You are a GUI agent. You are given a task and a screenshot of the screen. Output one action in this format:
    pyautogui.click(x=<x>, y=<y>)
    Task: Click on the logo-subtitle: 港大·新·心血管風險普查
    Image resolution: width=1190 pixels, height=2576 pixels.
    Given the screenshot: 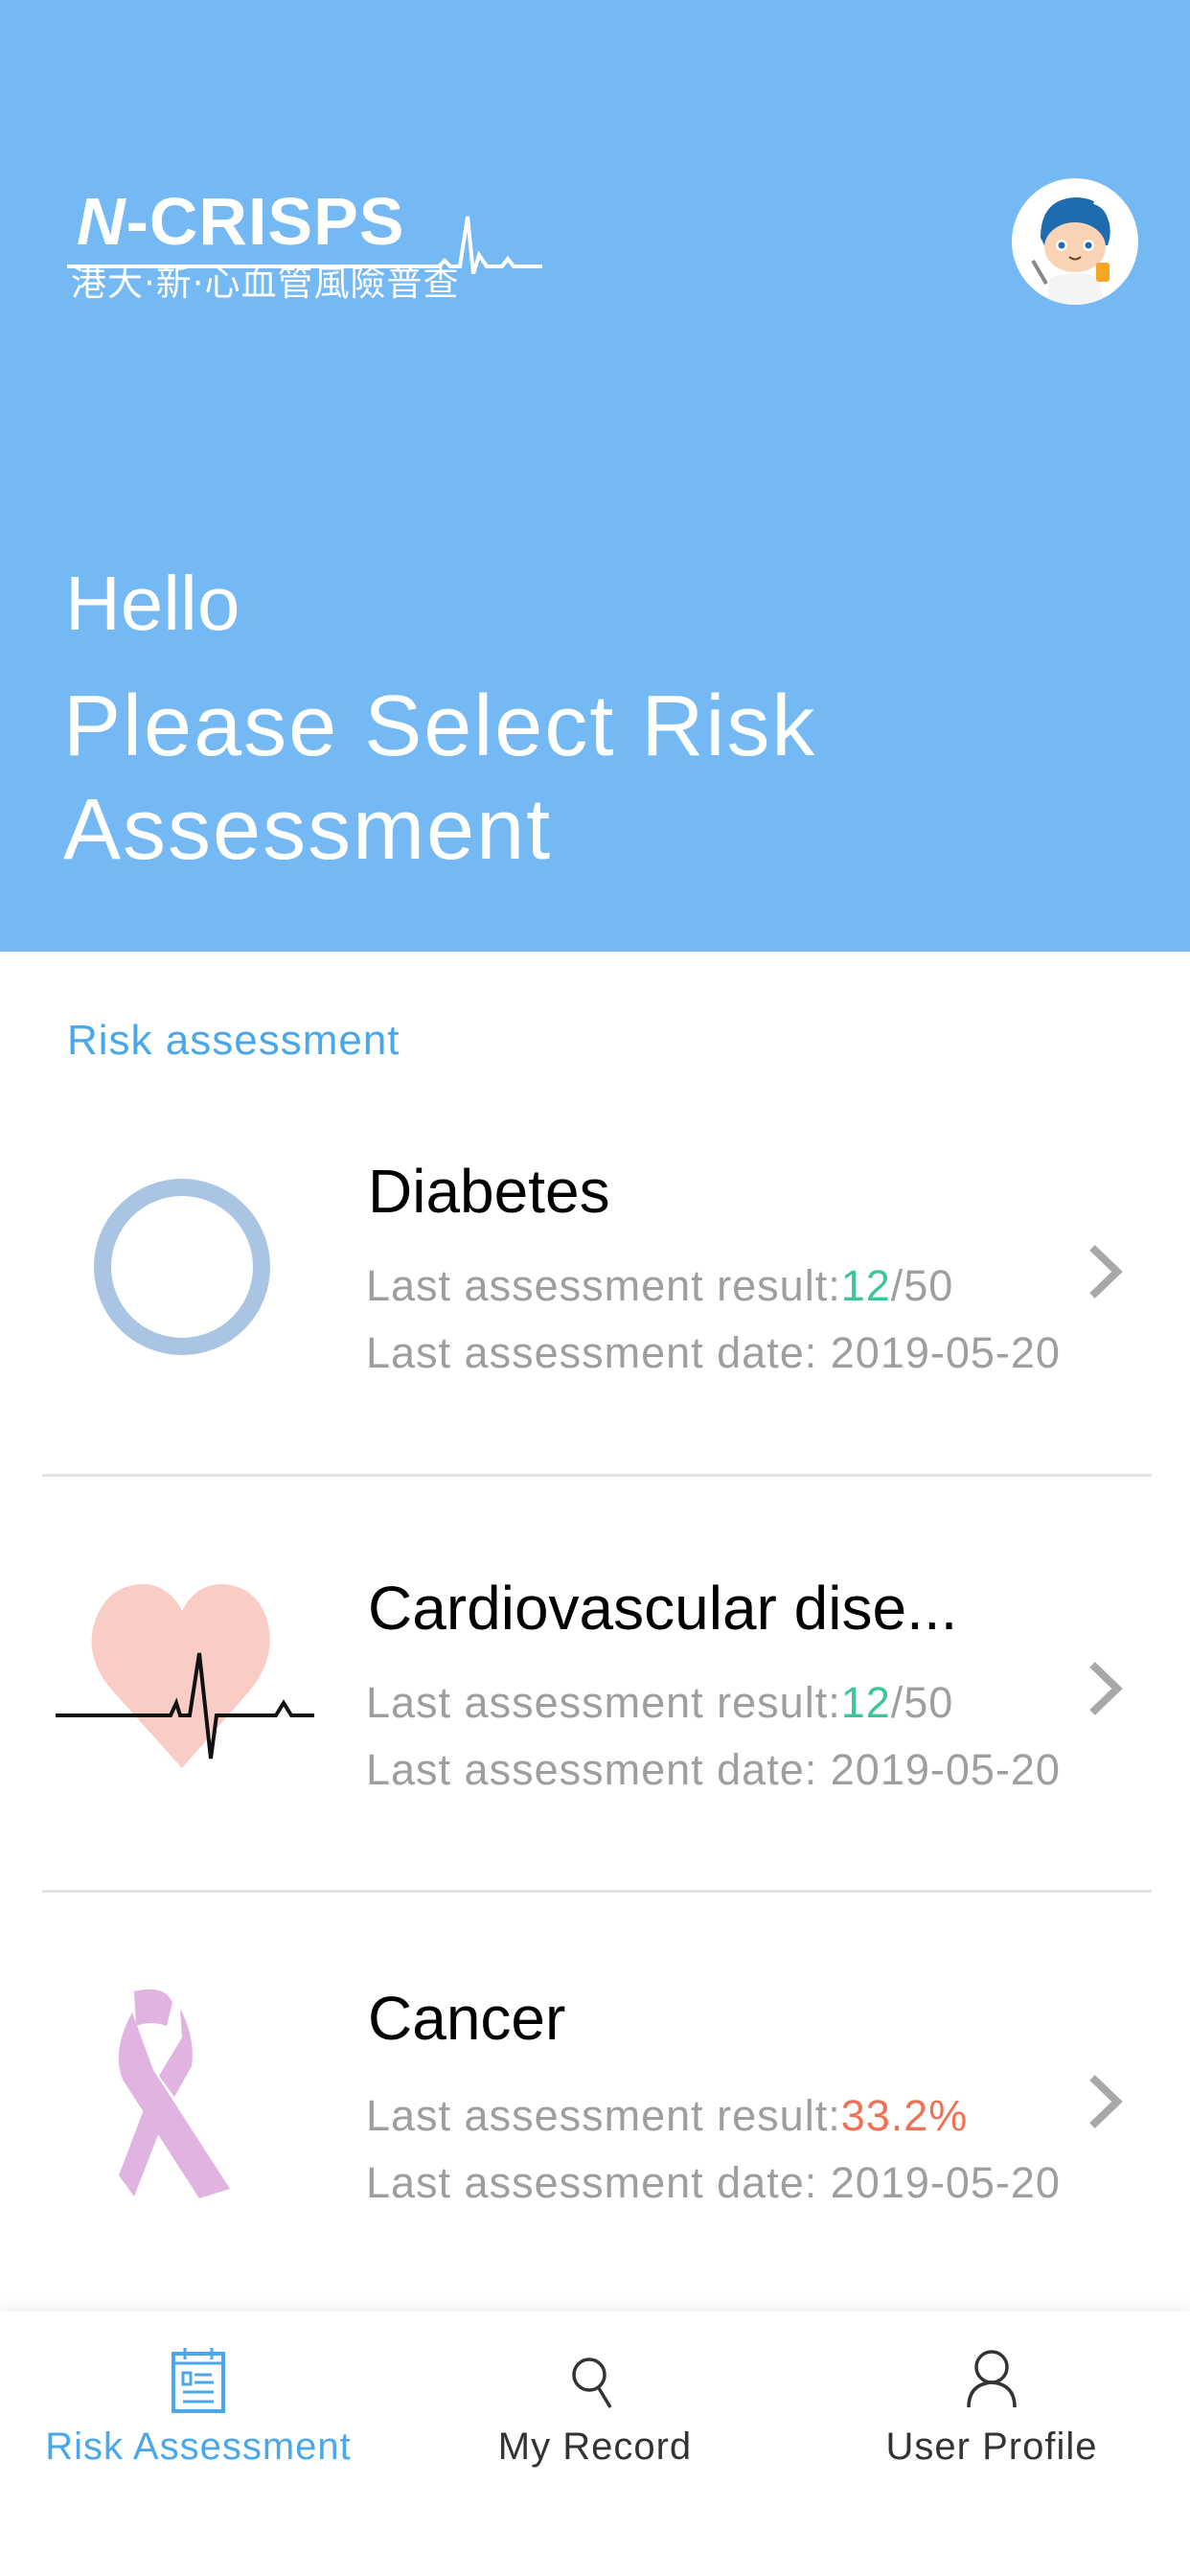 What is the action you would take?
    pyautogui.click(x=265, y=283)
    